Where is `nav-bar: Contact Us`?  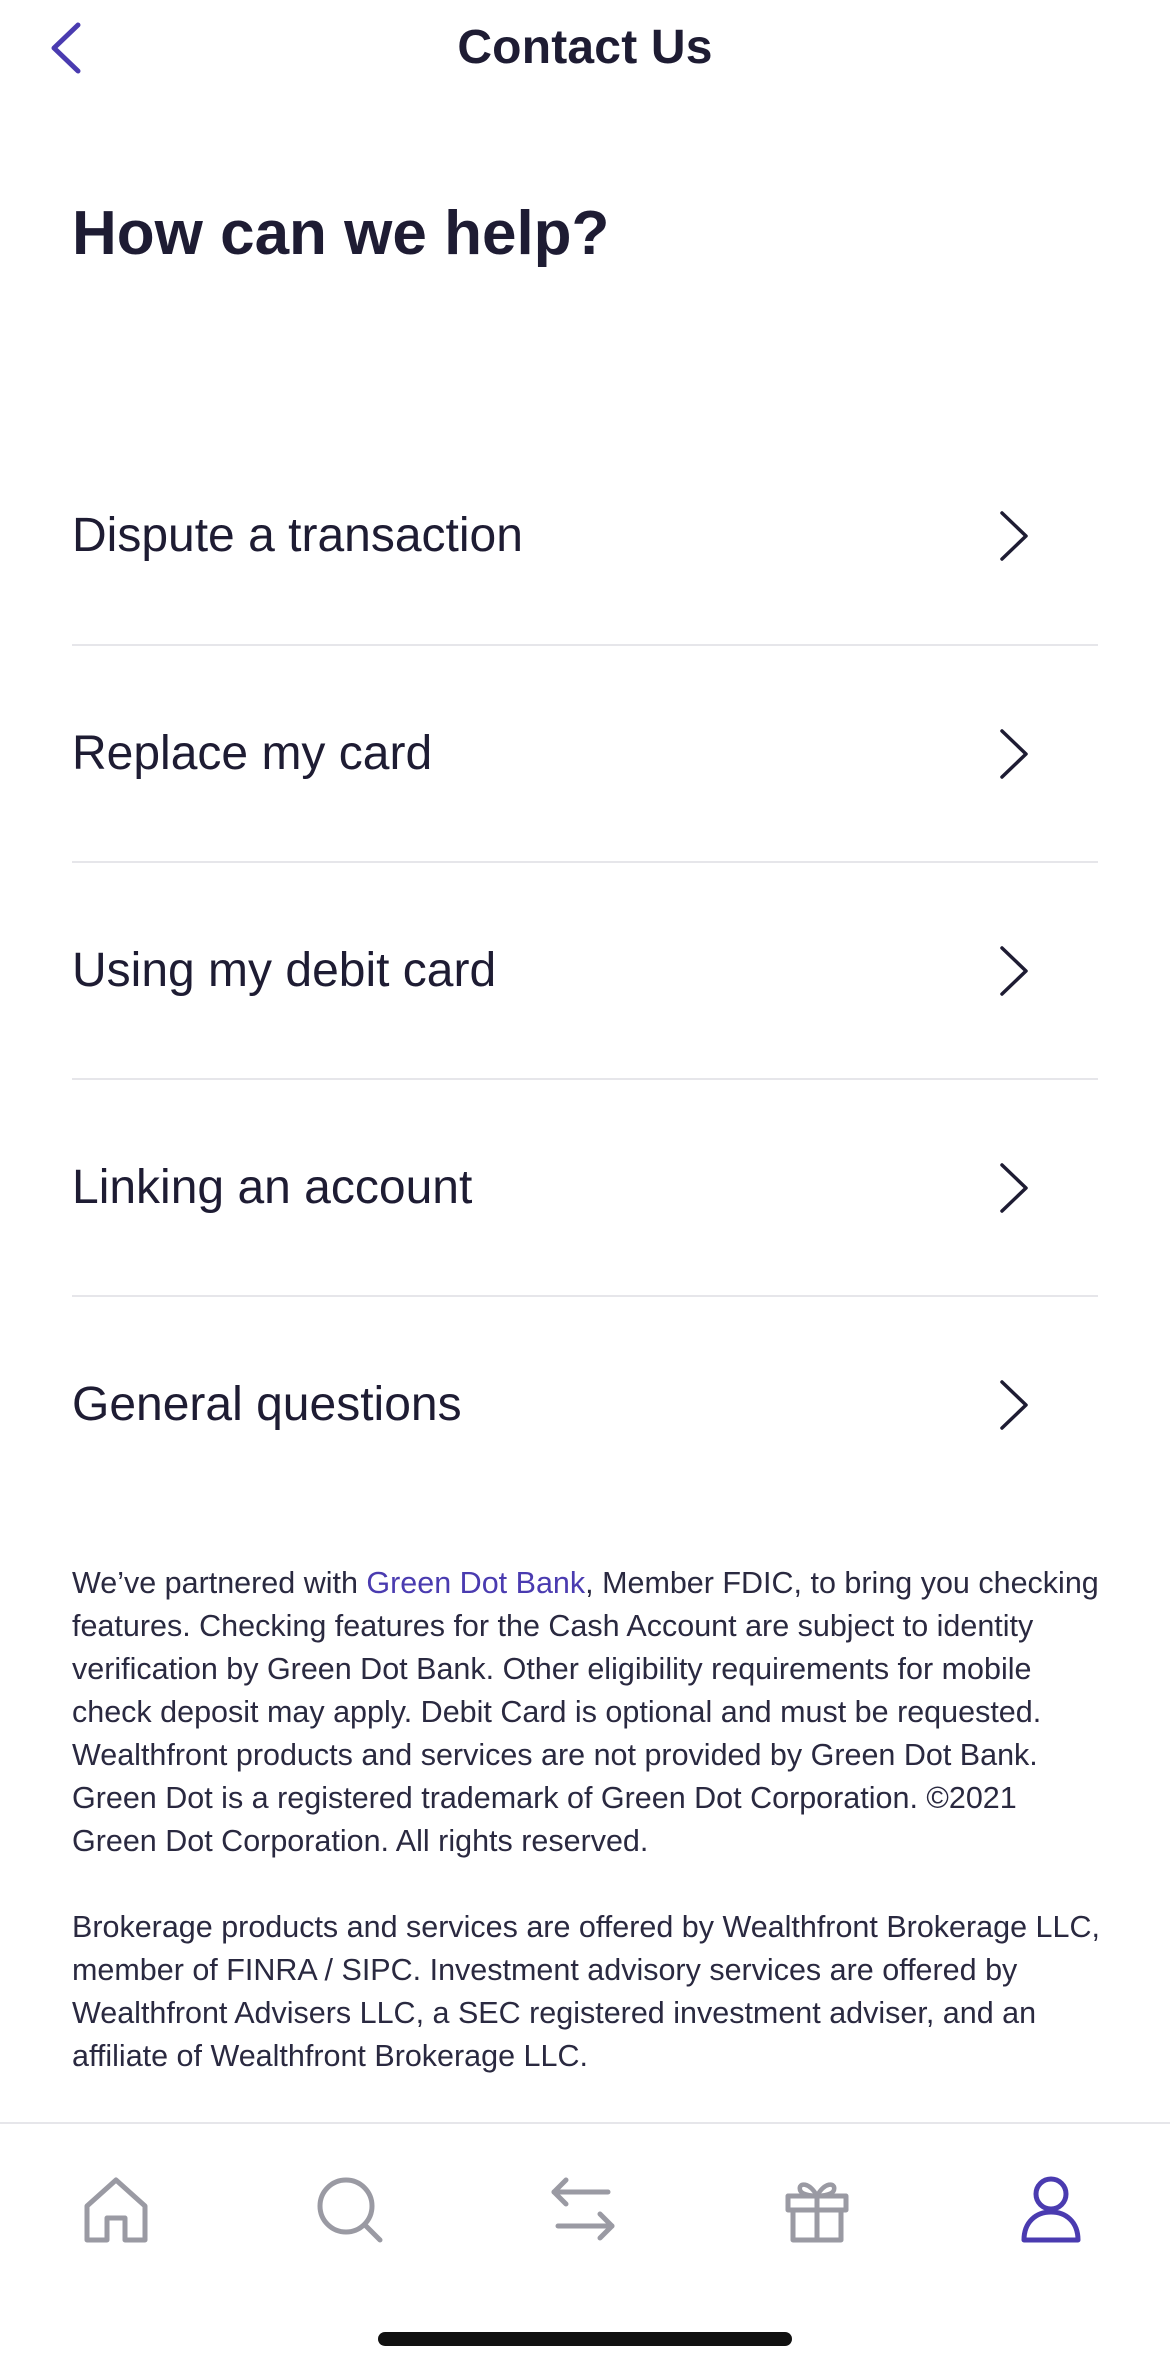 nav-bar: Contact Us is located at coordinates (585, 50).